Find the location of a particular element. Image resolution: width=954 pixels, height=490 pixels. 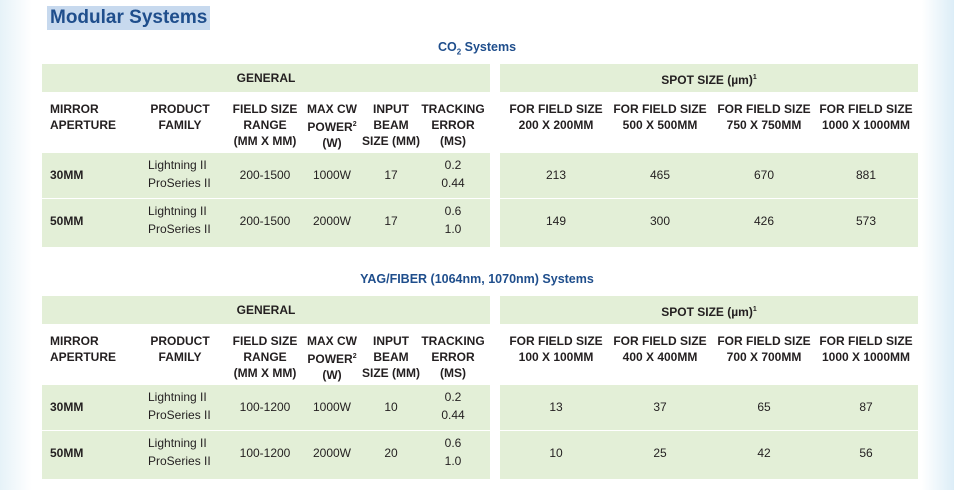

column-header-line: (MM X MM) is located at coordinates (265, 141).